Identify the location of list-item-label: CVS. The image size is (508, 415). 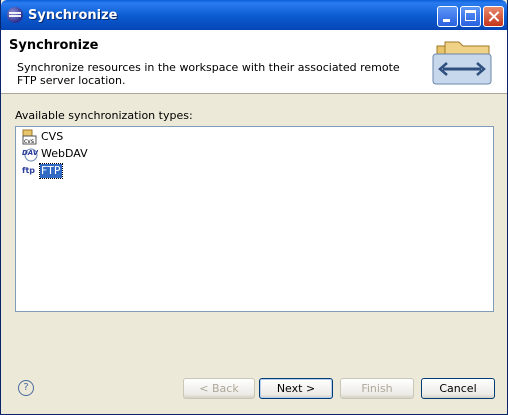
(52, 136).